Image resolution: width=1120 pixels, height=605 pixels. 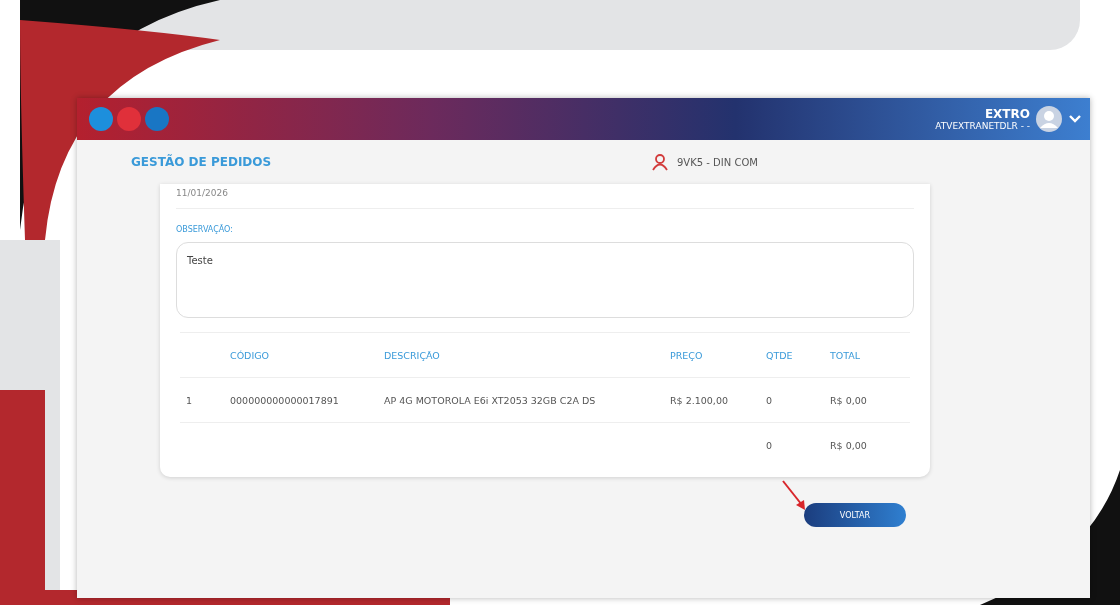 I want to click on store-name: 9VK5 - DIN COM, so click(x=717, y=162).